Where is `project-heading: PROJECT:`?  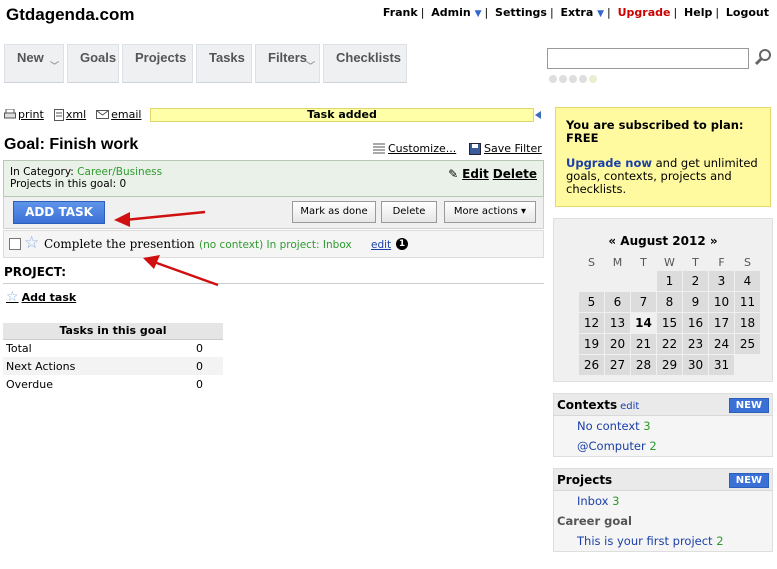
project-heading: PROJECT: is located at coordinates (35, 272).